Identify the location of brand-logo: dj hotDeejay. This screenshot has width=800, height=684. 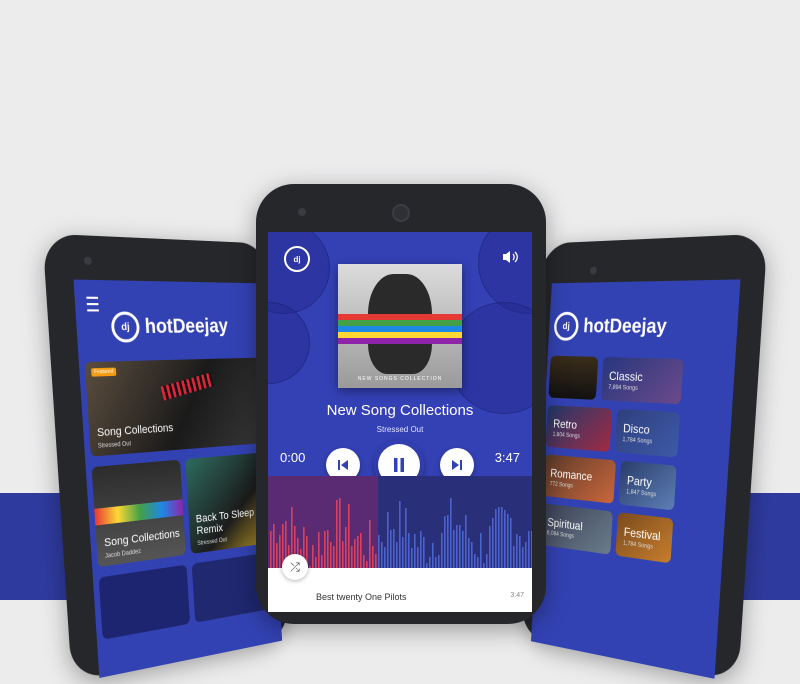
(610, 327).